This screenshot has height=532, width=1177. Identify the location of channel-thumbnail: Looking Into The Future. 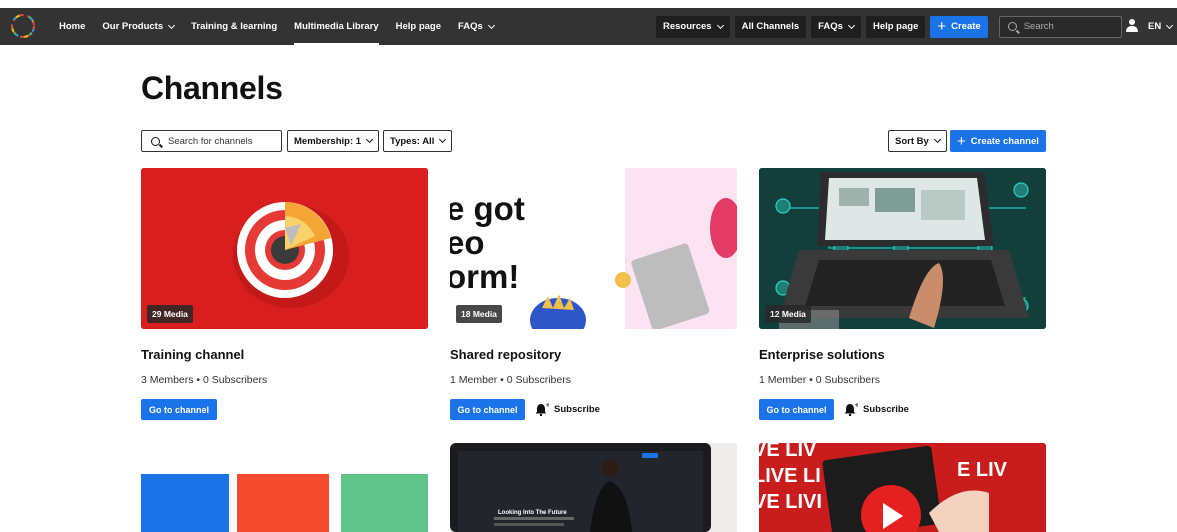
(593, 487).